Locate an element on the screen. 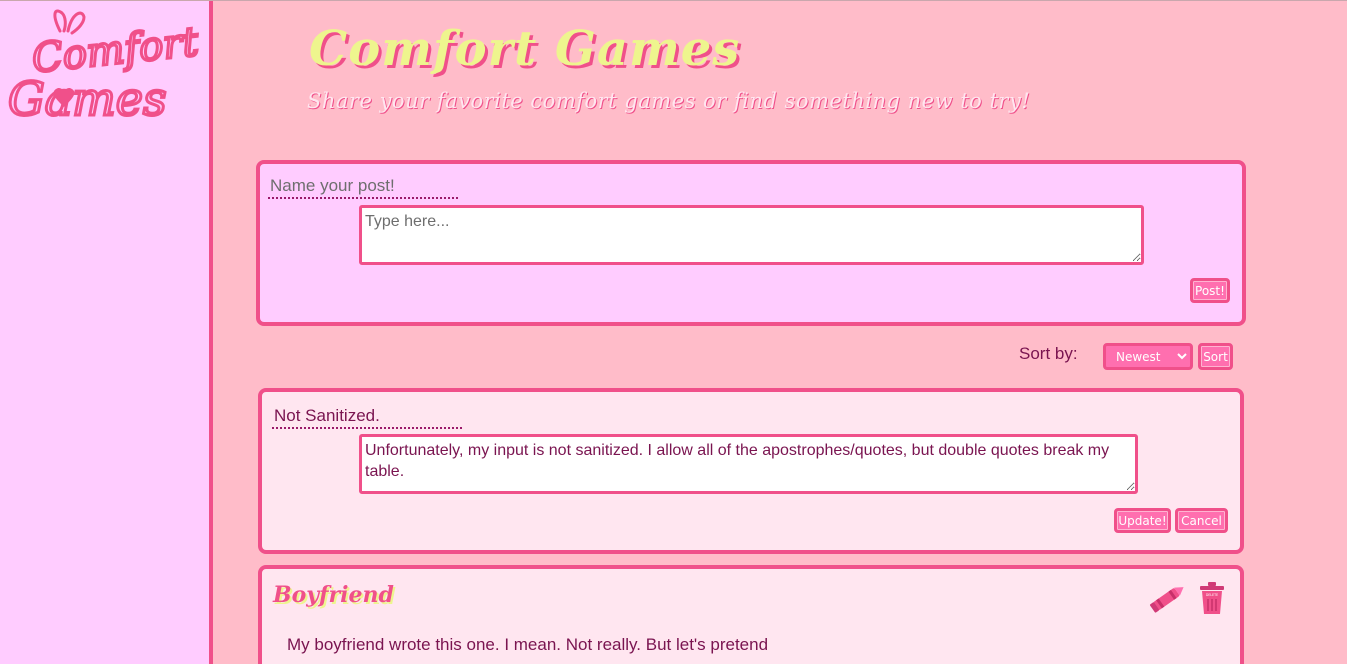 This screenshot has height=664, width=1347. post-button: Post! is located at coordinates (1210, 290).